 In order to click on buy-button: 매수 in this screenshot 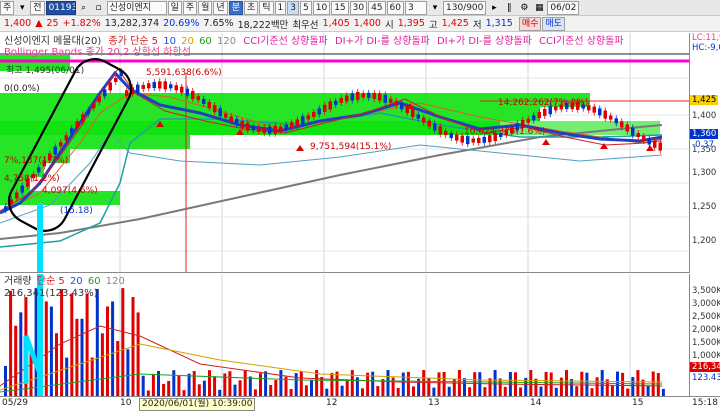, I will do `click(530, 23)`.